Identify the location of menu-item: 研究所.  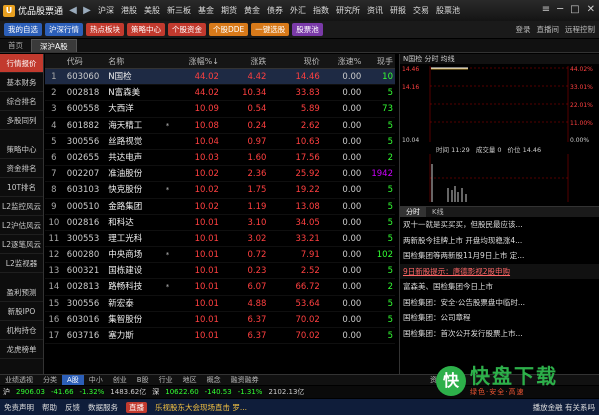
(348, 10).